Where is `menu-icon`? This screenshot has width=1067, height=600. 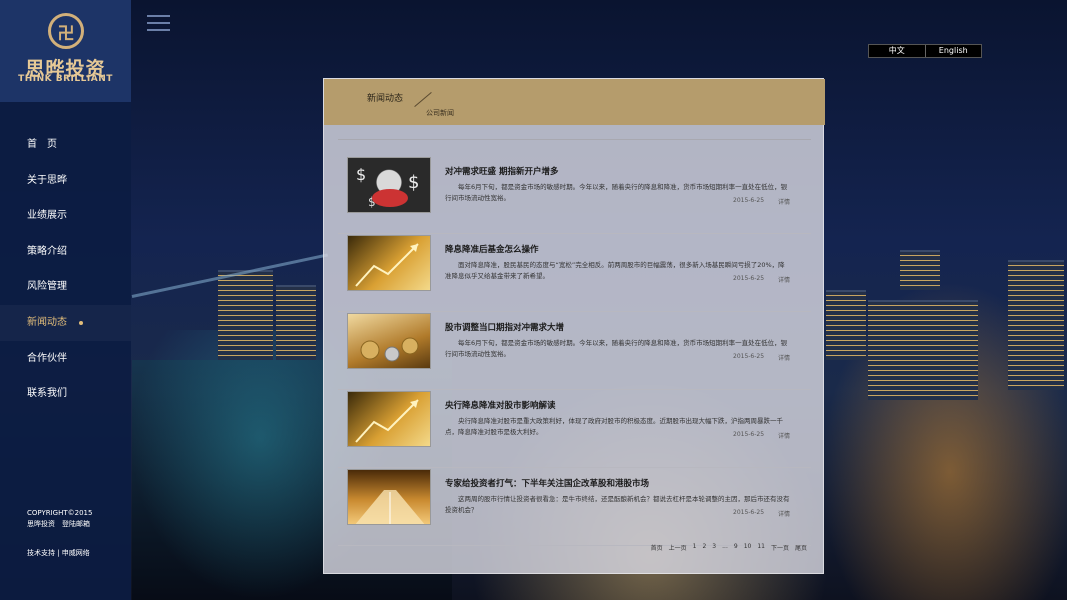
menu-icon is located at coordinates (158, 23).